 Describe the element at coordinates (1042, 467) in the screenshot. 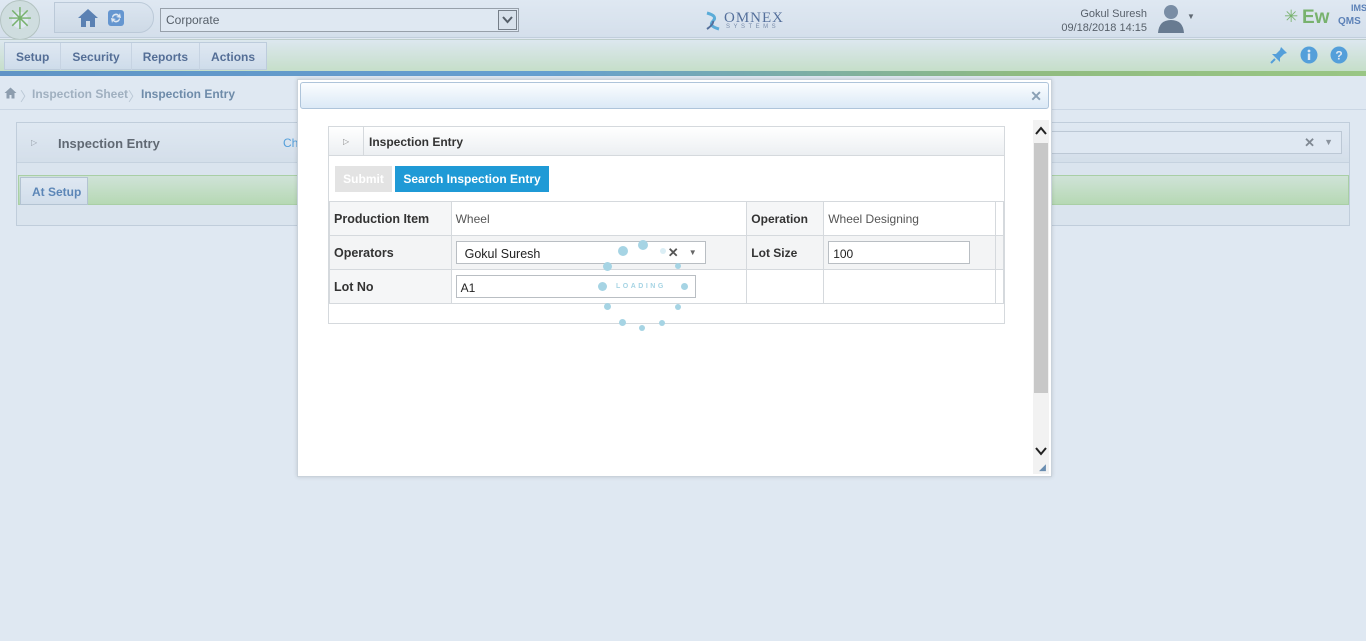

I see `resize-handle-icon: ◢` at that location.